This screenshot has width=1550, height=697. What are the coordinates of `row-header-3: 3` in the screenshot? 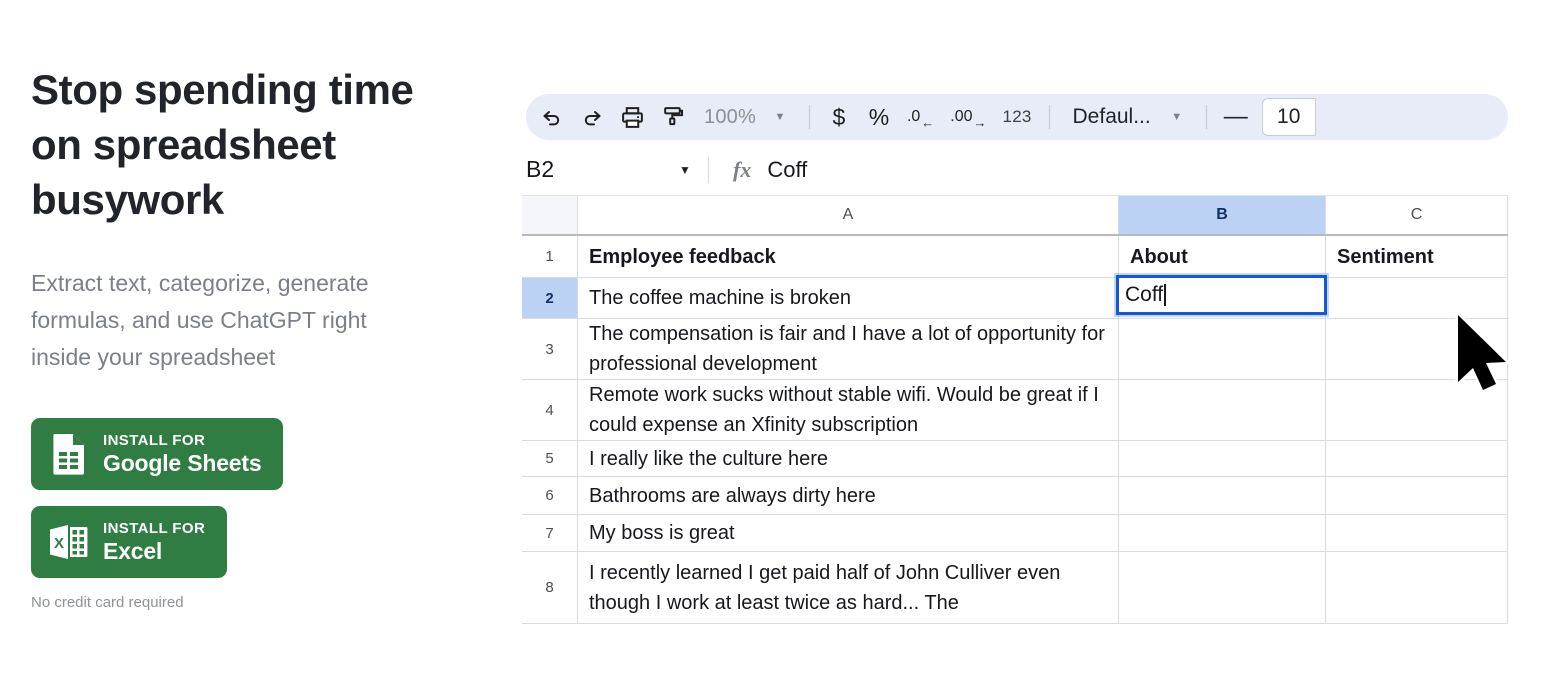 It's located at (550, 349).